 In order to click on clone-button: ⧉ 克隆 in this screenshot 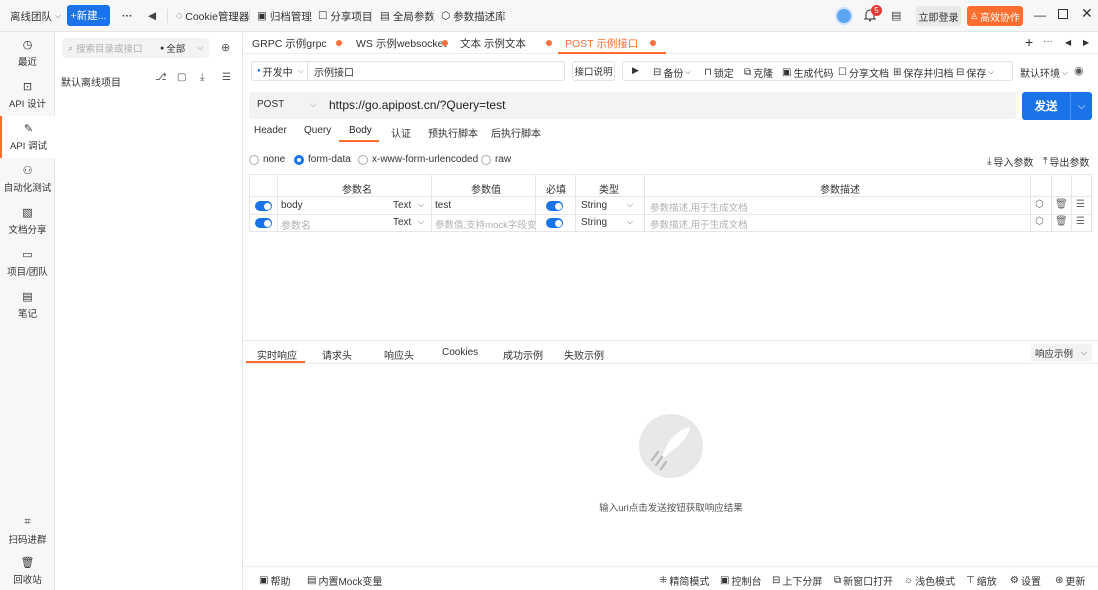, I will do `click(758, 72)`.